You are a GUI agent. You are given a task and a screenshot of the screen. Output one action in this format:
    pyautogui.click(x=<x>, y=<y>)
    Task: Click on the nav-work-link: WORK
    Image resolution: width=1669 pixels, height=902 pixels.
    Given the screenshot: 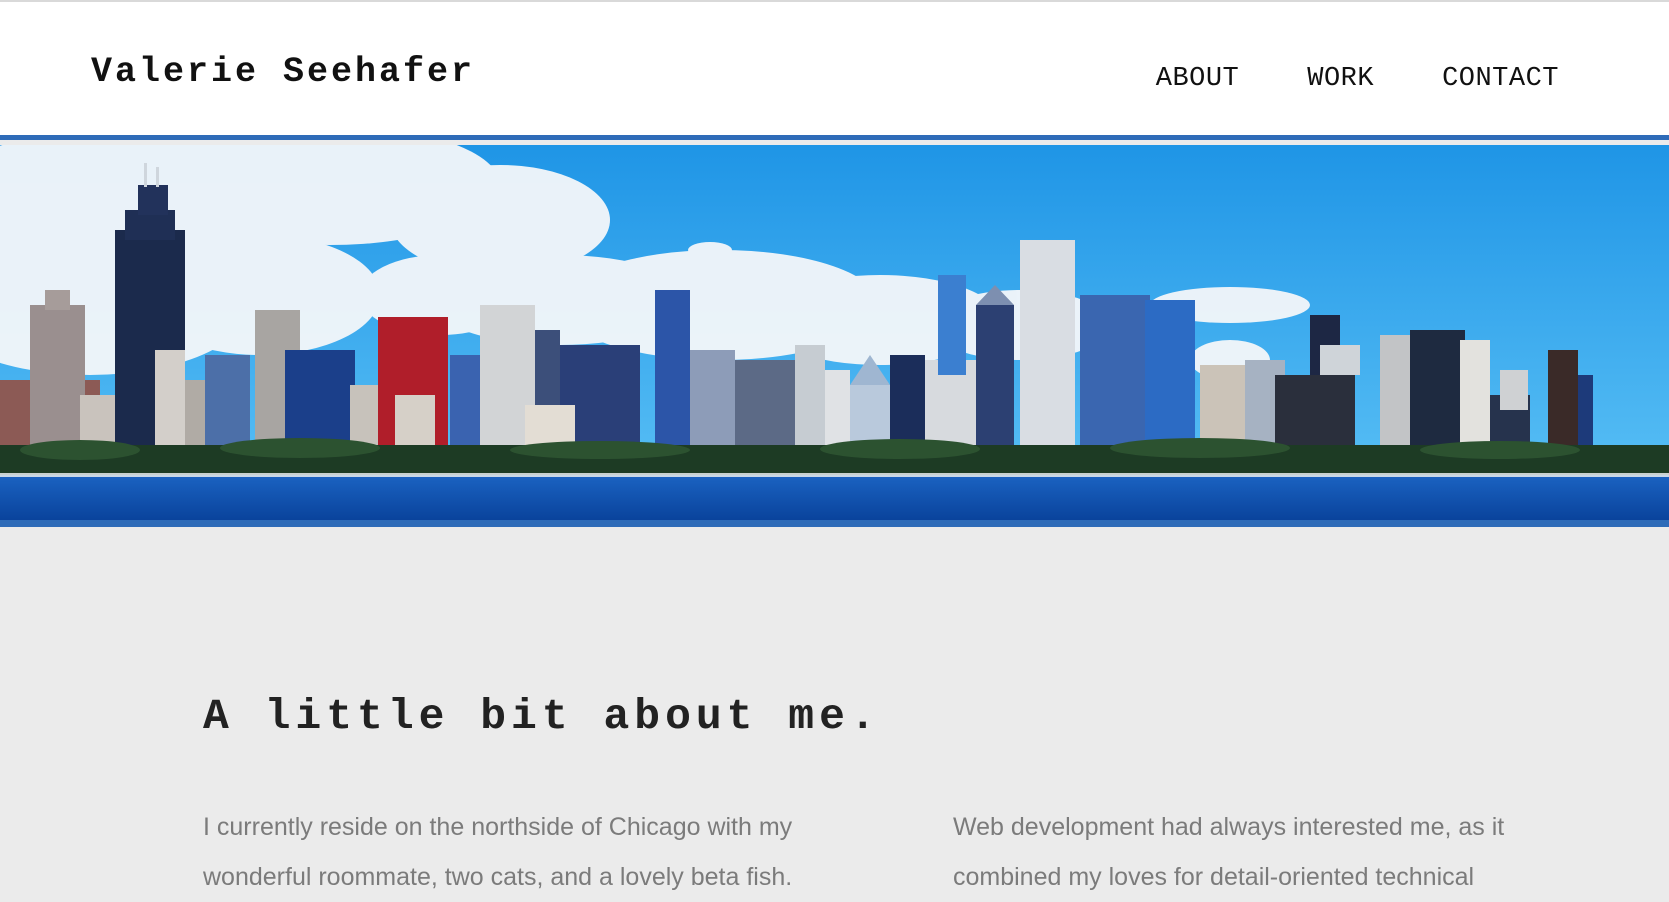 What is the action you would take?
    pyautogui.click(x=1340, y=79)
    